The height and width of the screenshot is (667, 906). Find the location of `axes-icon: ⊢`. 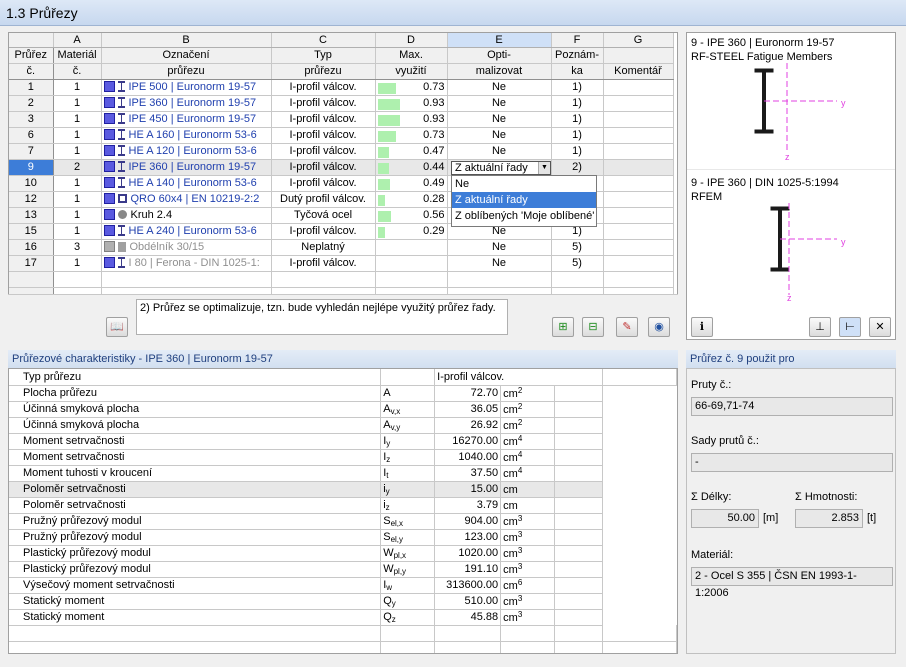

axes-icon: ⊢ is located at coordinates (850, 327).